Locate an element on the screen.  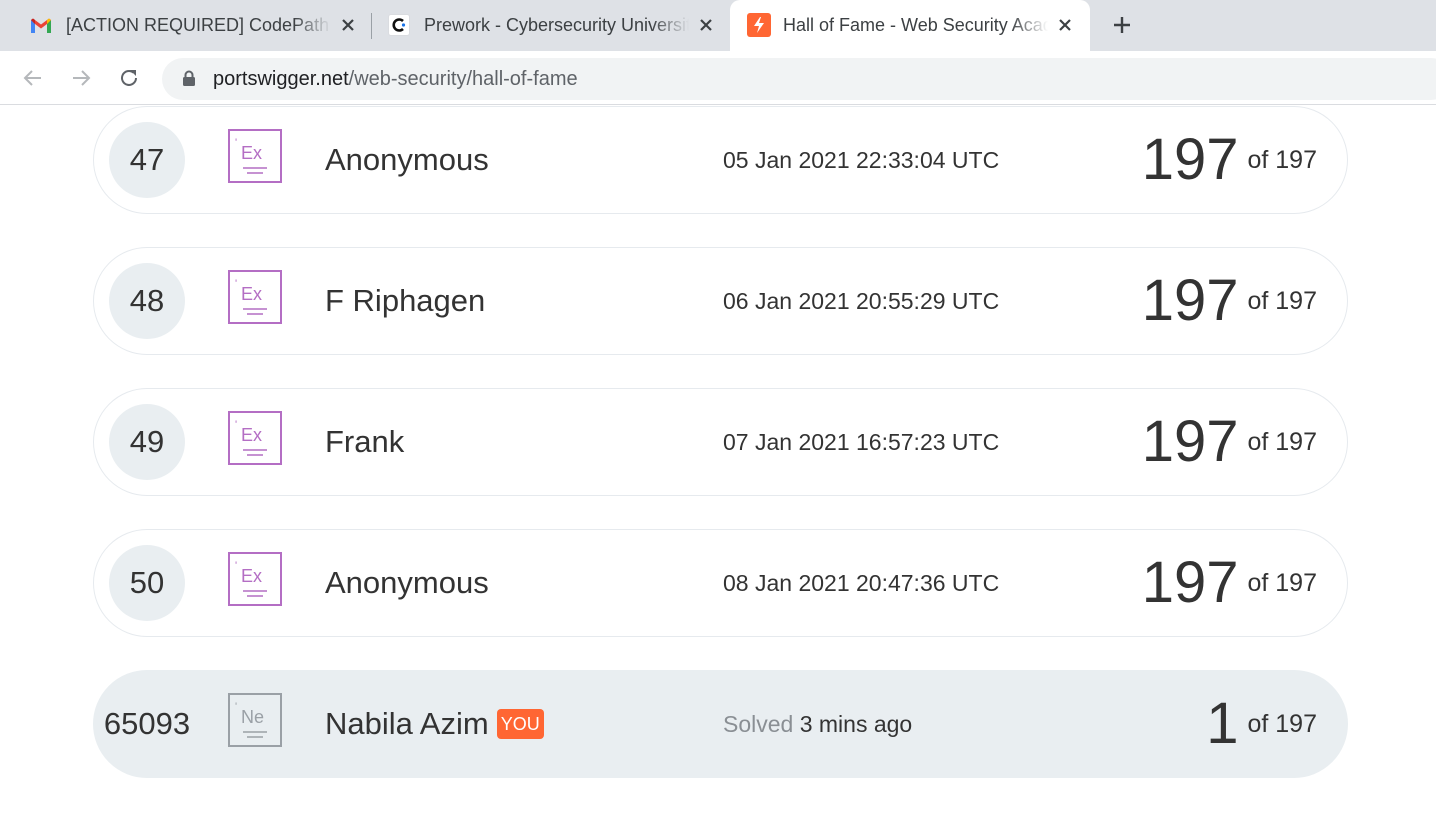
newbie-badge-icon: ' Ne is located at coordinates (255, 720).